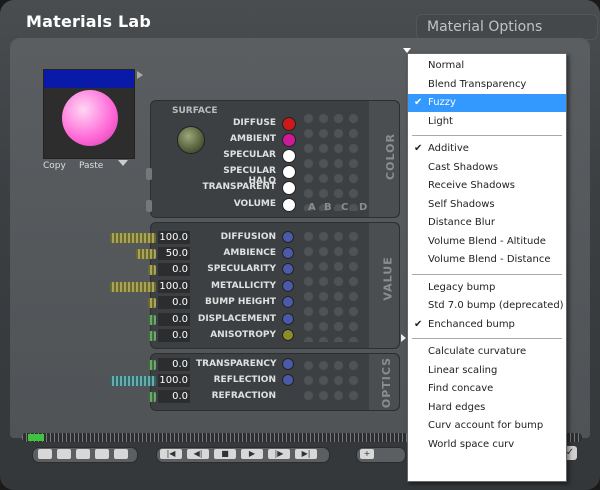  Describe the element at coordinates (507, 27) in the screenshot. I see `material-options-button: Material Options` at that location.